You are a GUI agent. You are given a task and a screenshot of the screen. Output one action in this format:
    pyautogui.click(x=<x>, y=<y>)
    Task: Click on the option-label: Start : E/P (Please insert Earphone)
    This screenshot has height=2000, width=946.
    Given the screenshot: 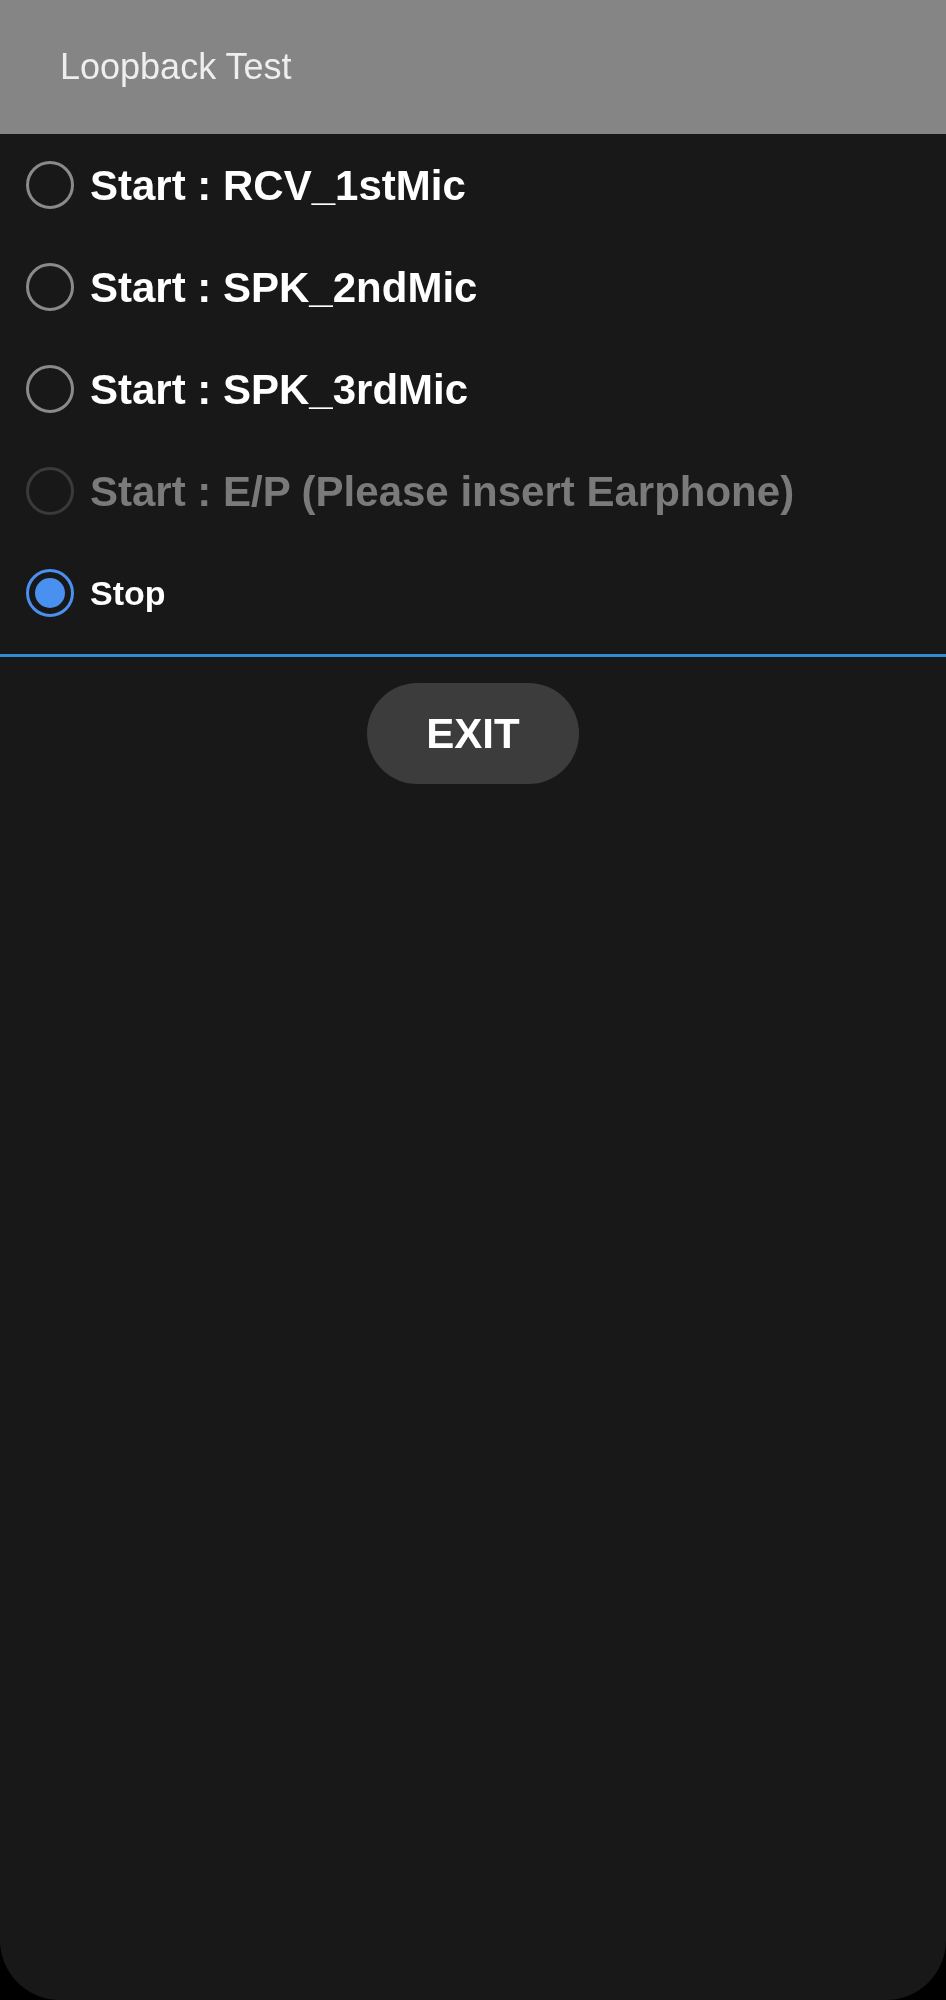 What is the action you would take?
    pyautogui.click(x=442, y=491)
    